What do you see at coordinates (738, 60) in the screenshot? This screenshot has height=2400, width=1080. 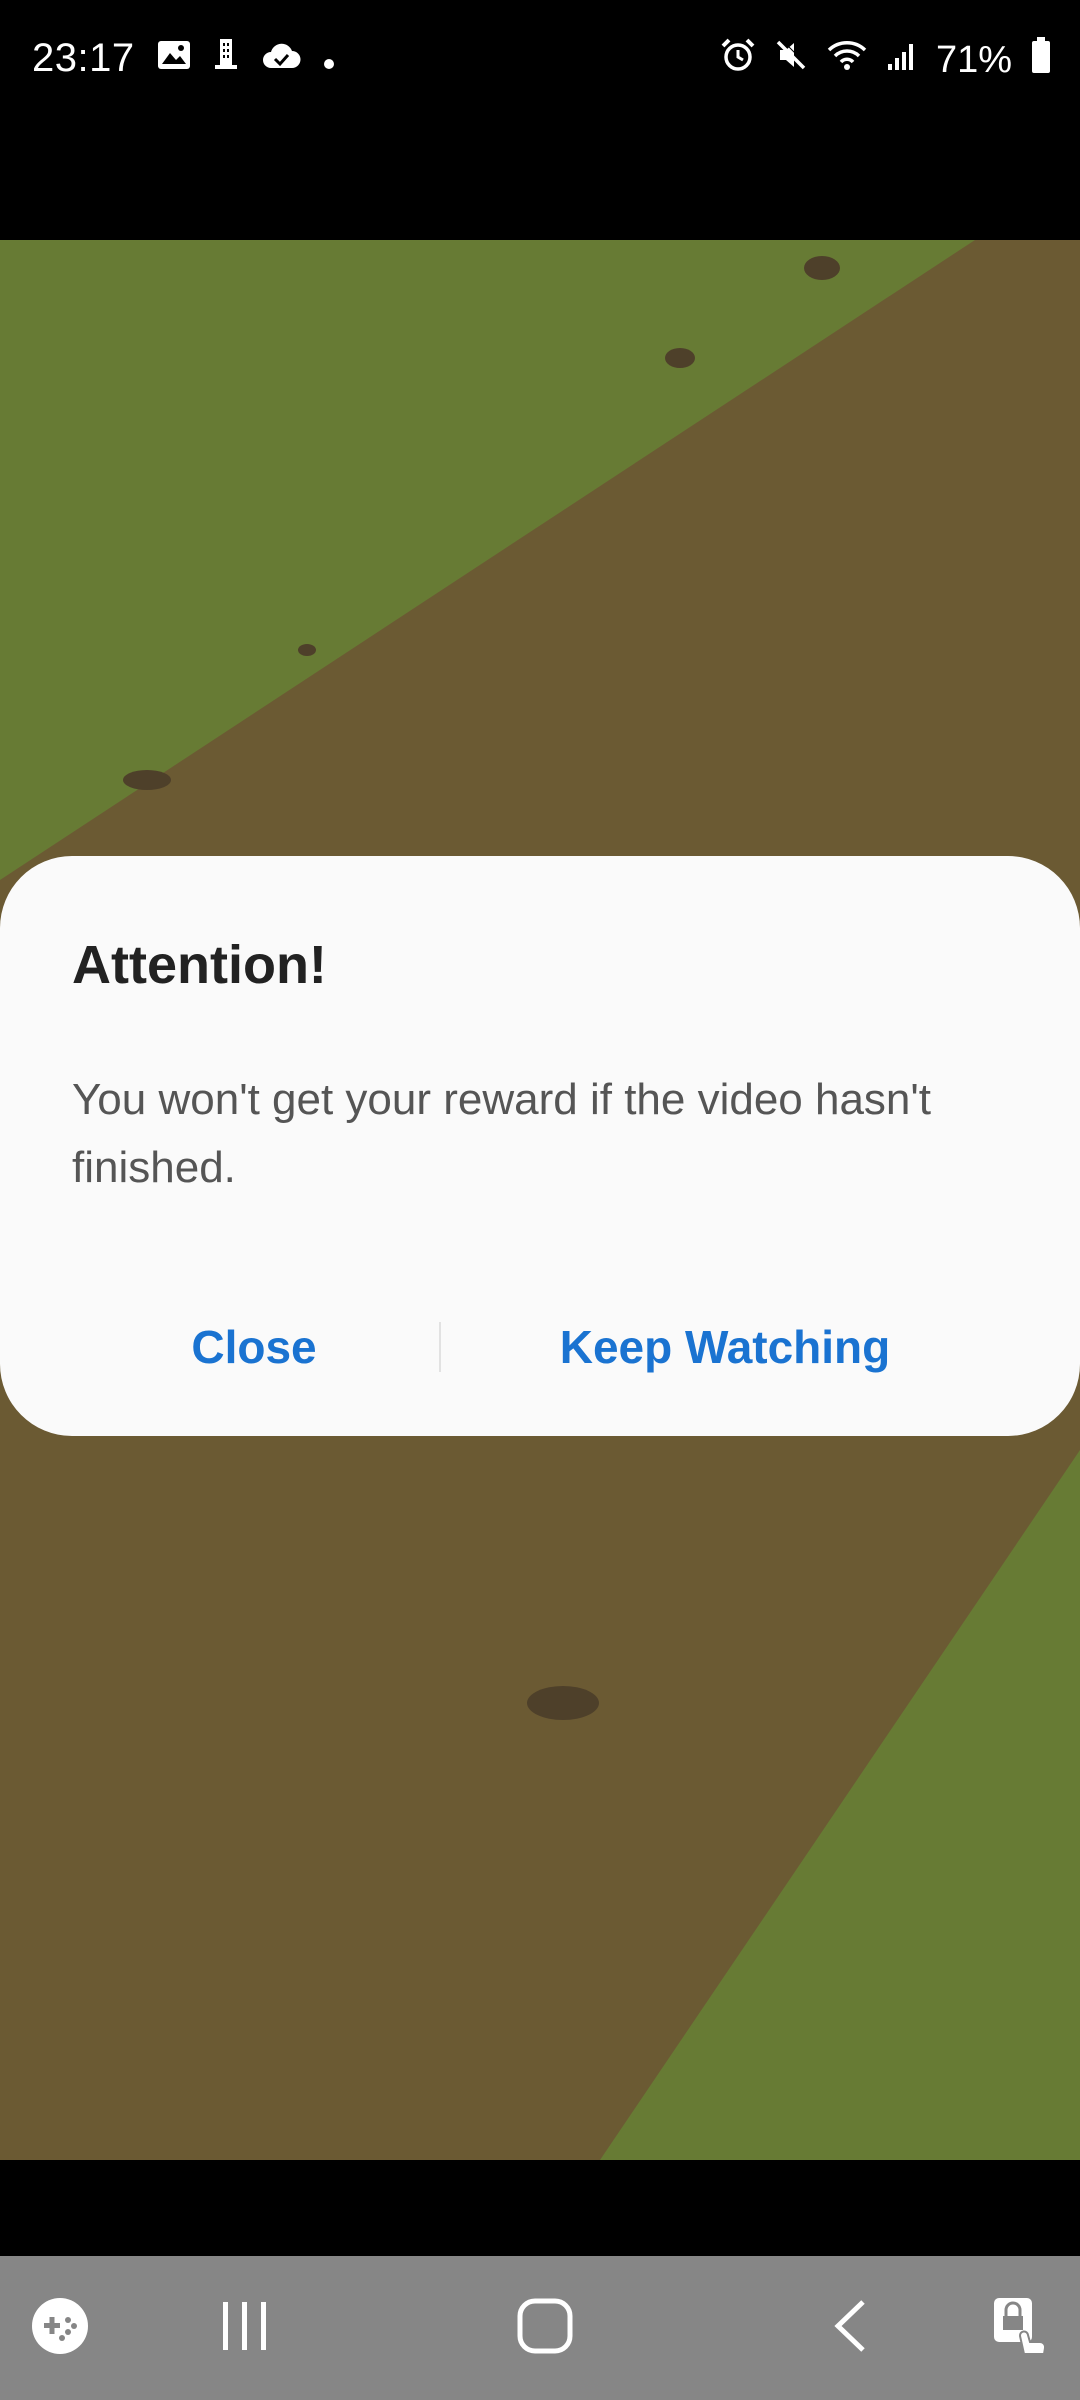 I see `alarm-icon` at bounding box center [738, 60].